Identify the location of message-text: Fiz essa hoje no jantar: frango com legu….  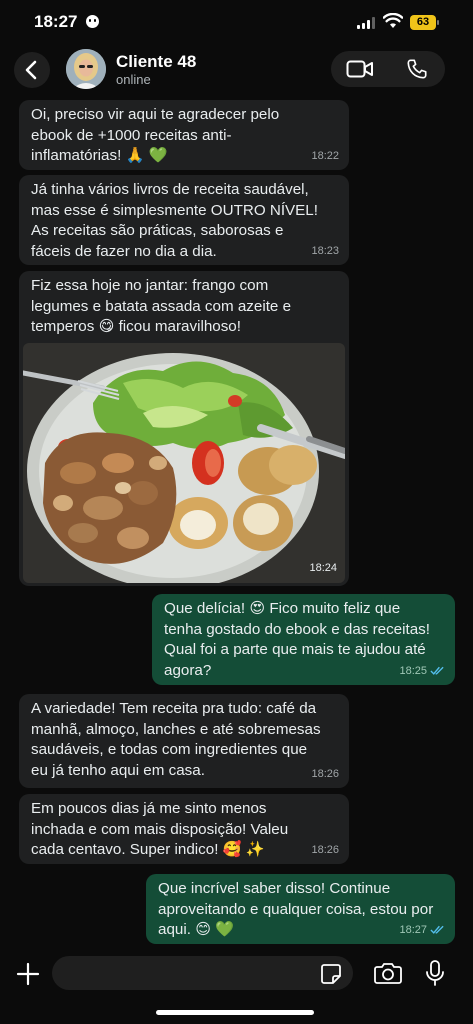
(161, 306).